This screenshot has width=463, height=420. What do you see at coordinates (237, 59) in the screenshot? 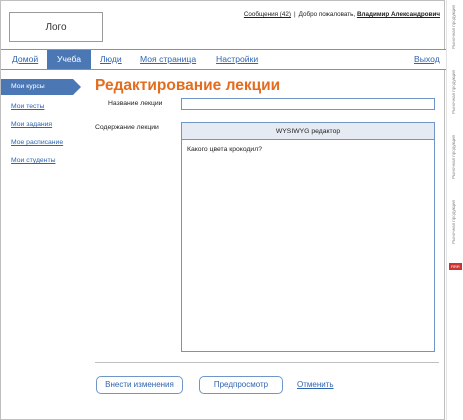
I see `nav-item-settings: Настройки` at bounding box center [237, 59].